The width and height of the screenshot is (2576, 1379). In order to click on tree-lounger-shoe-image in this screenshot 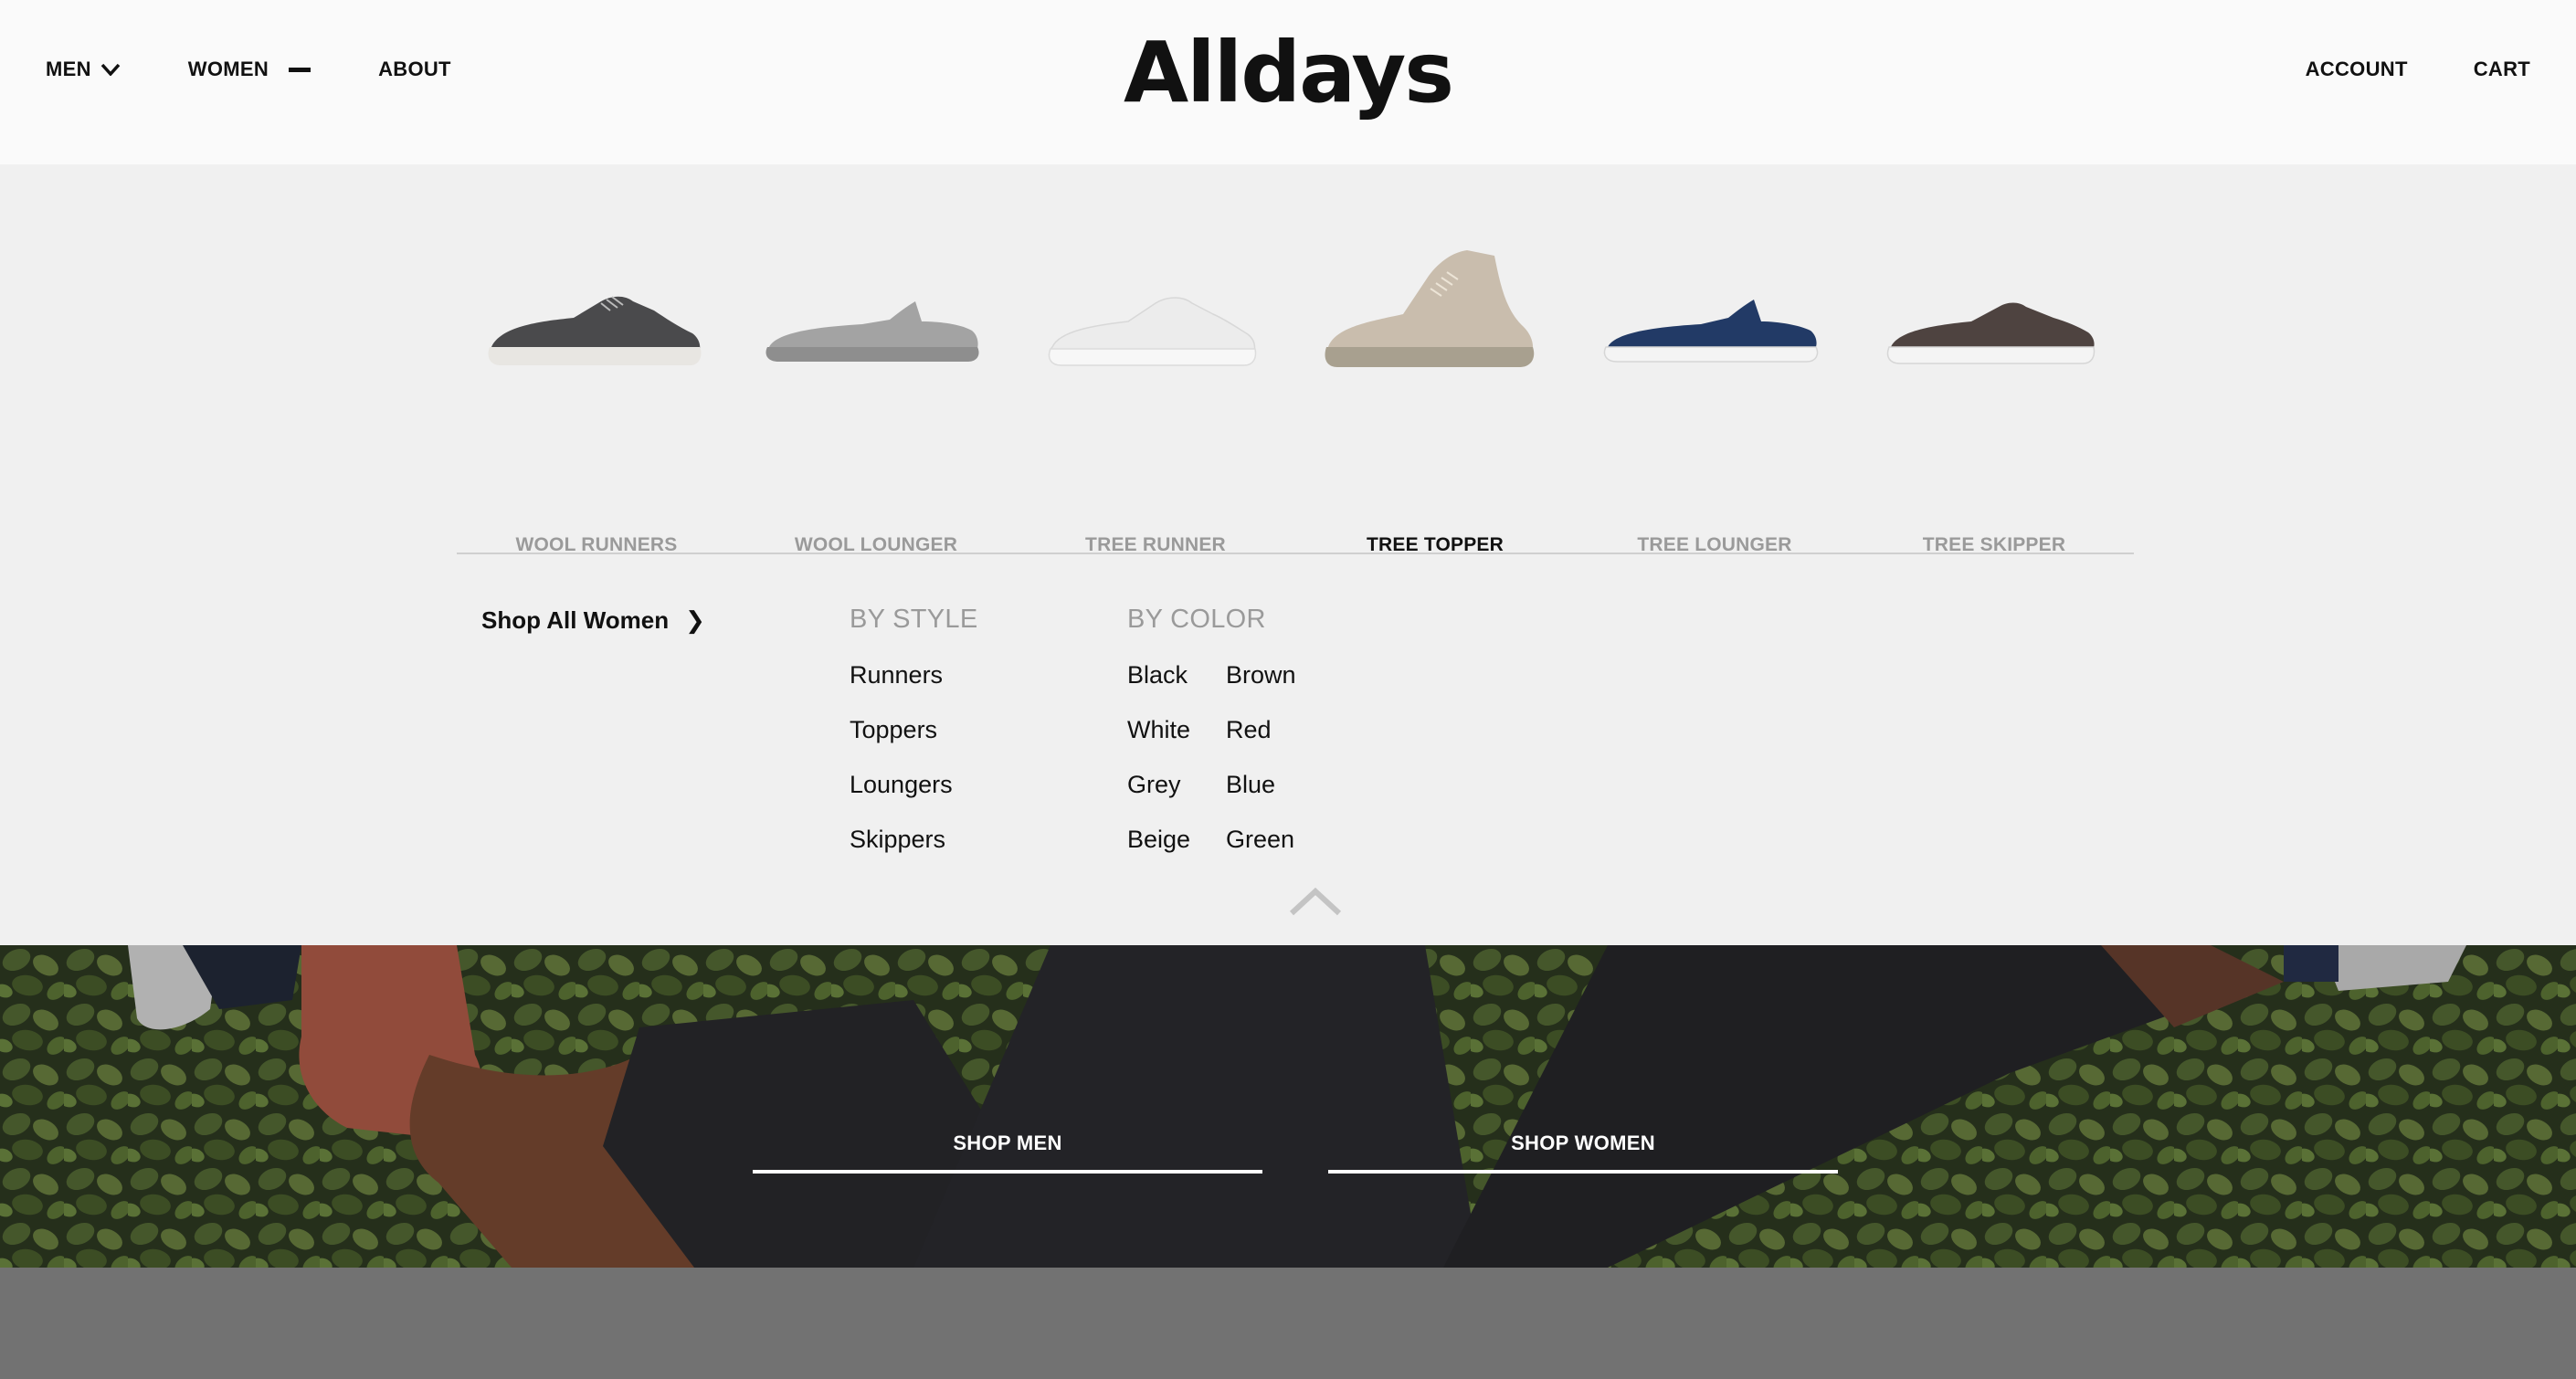, I will do `click(1711, 331)`.